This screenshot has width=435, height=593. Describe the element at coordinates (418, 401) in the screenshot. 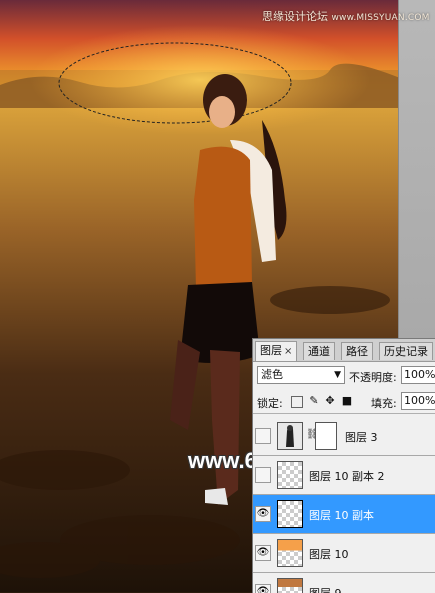

I see `fill-input: 100%` at that location.